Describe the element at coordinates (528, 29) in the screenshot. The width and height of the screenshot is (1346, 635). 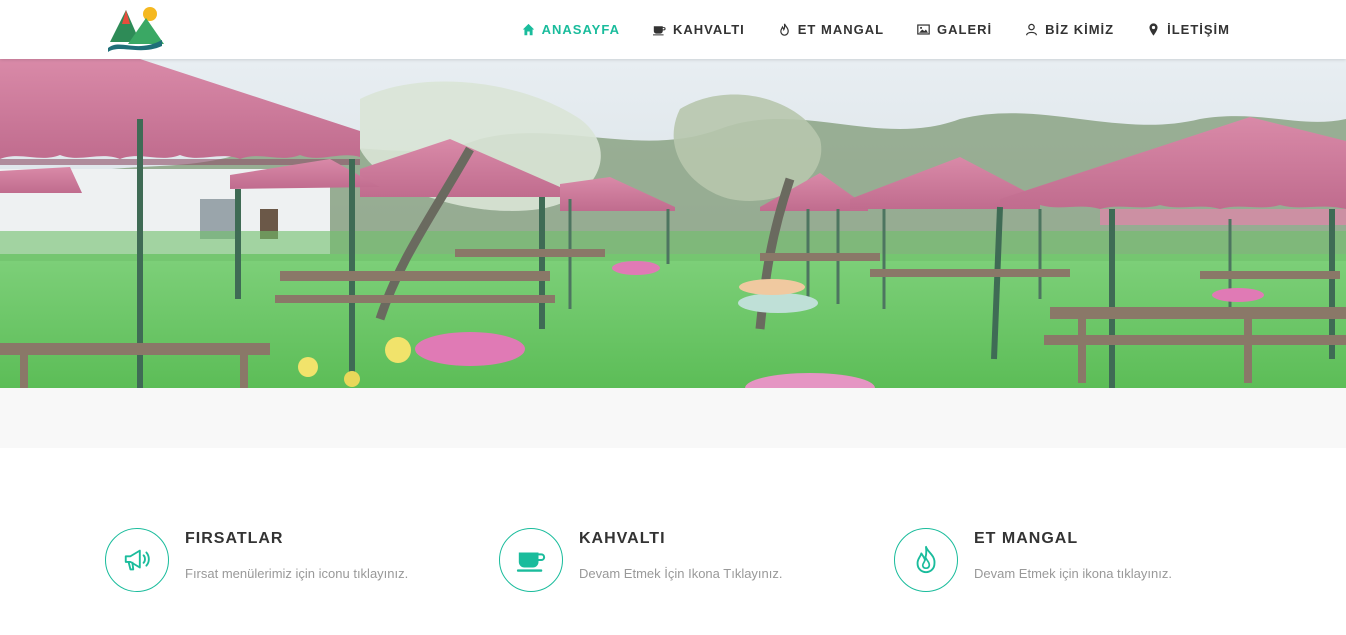
I see `home-icon` at that location.